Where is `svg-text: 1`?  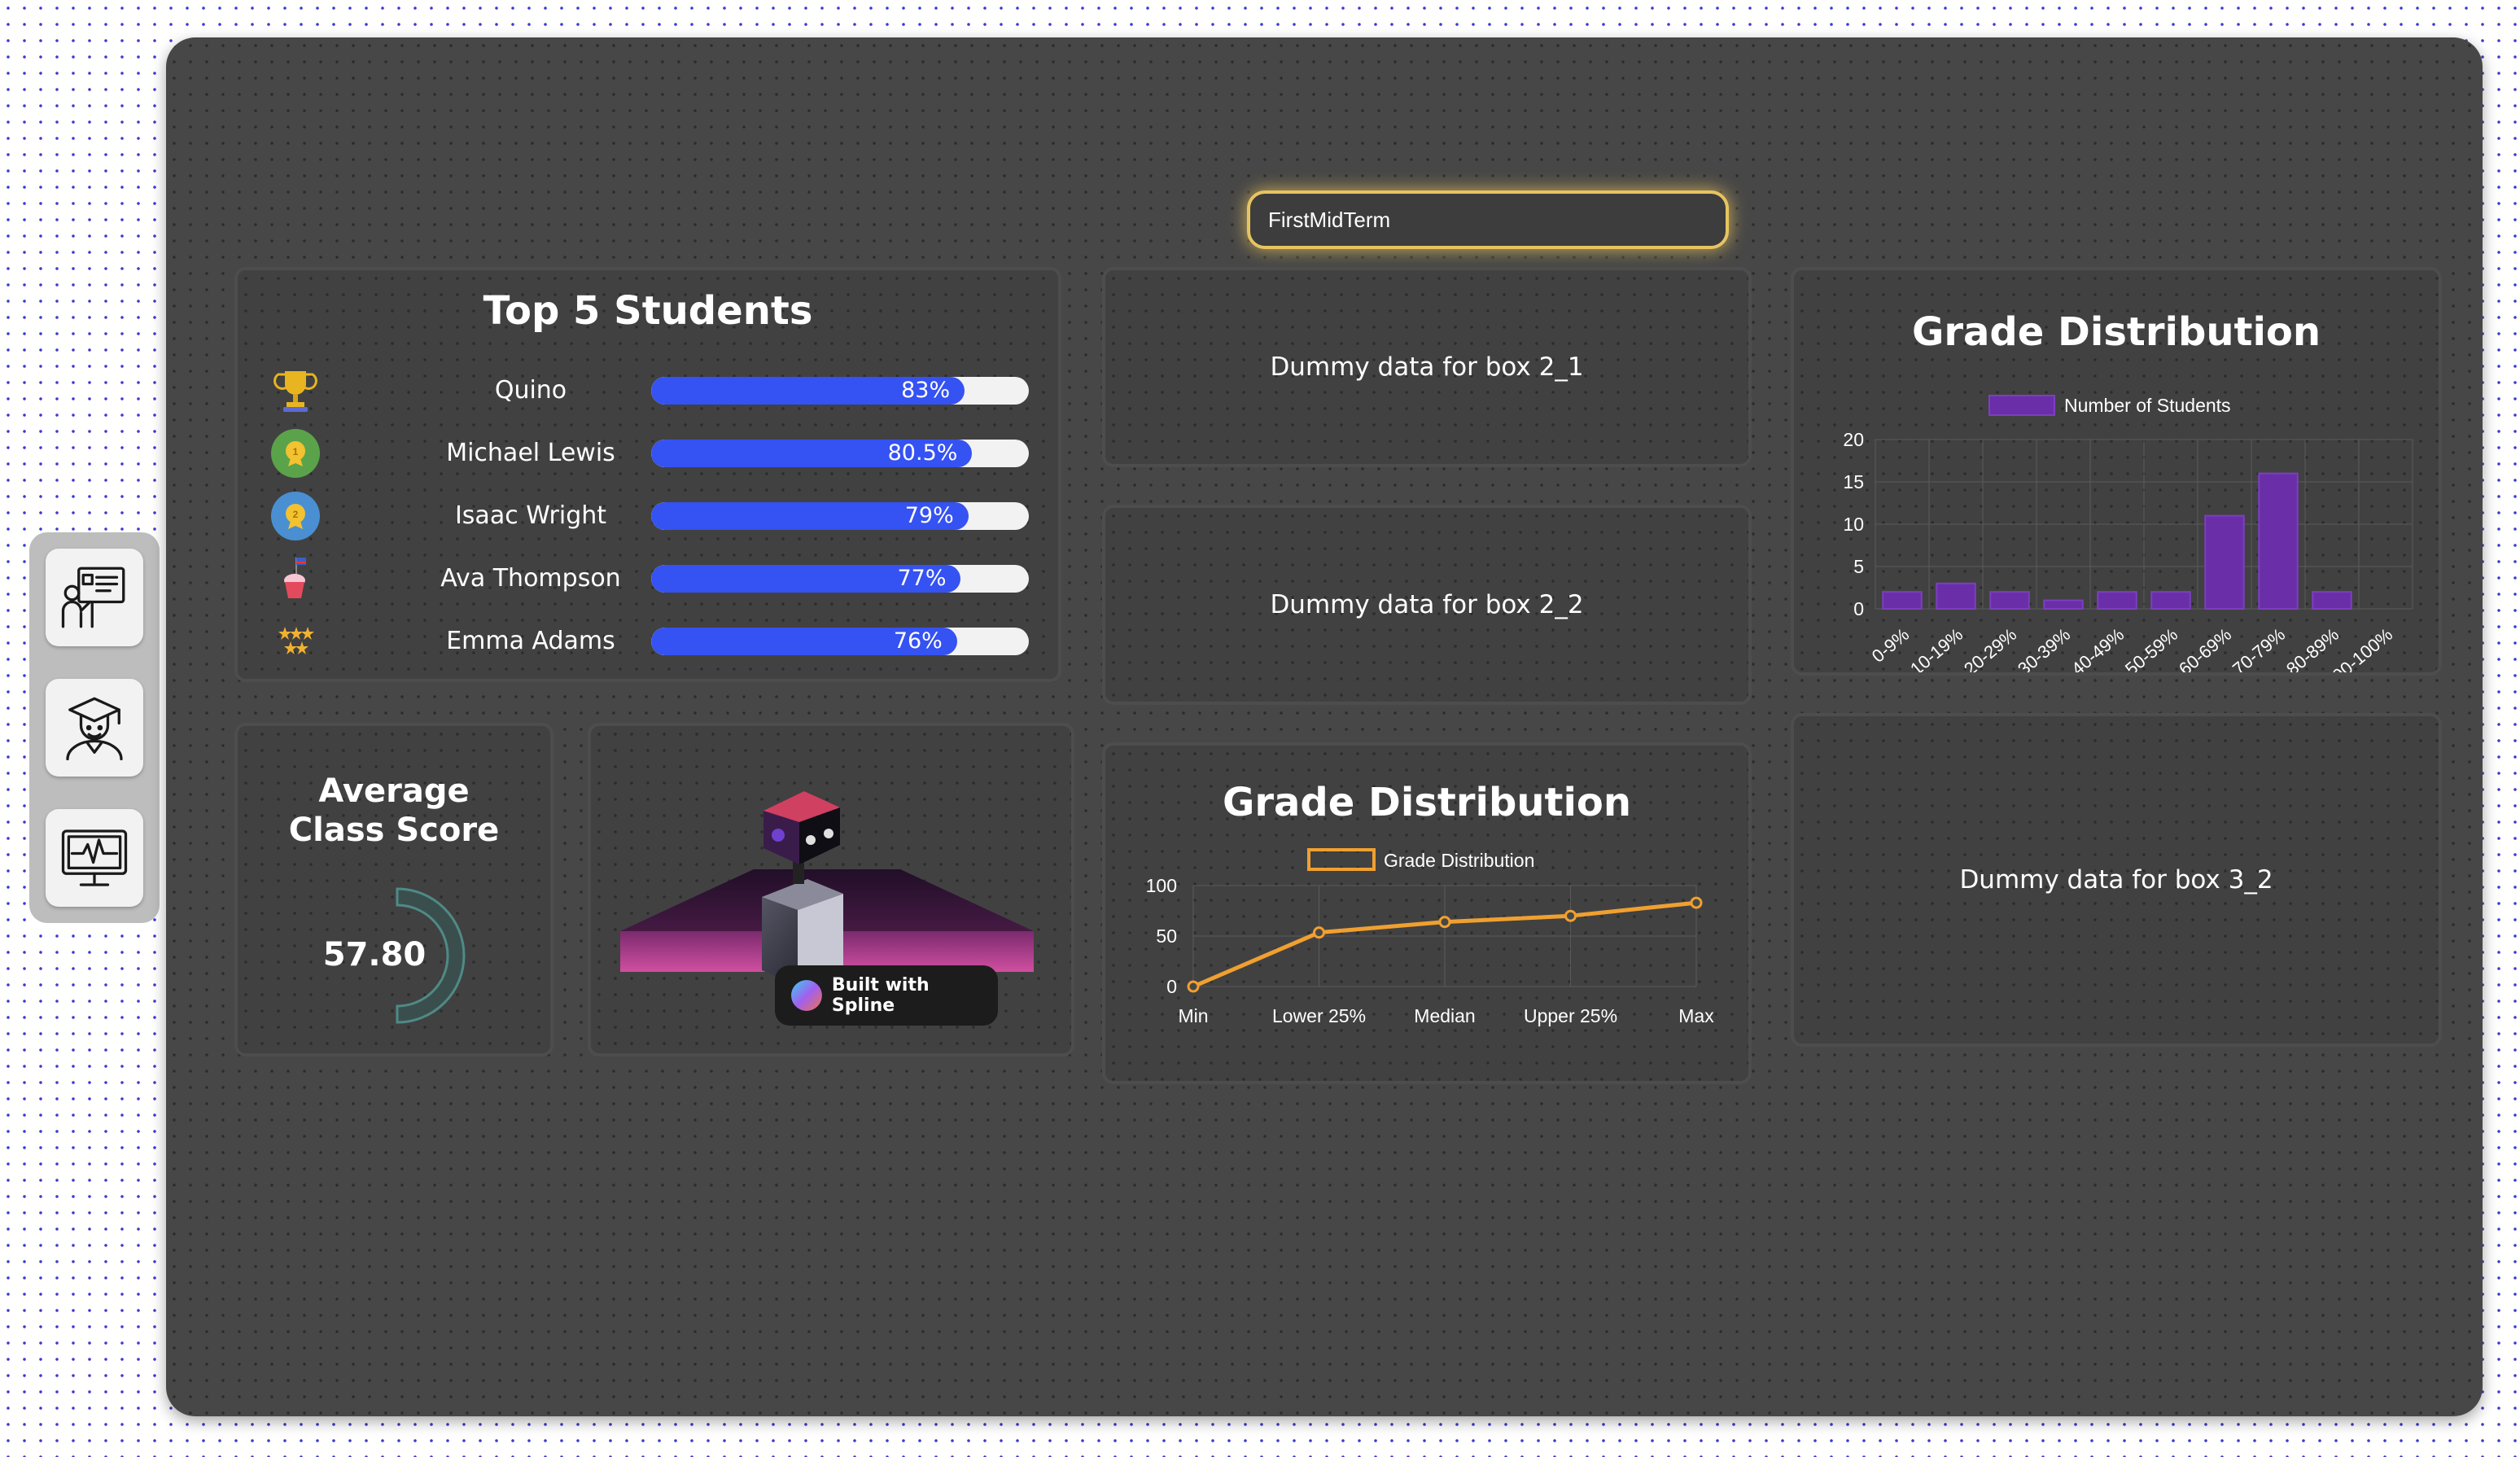 svg-text: 1 is located at coordinates (296, 451).